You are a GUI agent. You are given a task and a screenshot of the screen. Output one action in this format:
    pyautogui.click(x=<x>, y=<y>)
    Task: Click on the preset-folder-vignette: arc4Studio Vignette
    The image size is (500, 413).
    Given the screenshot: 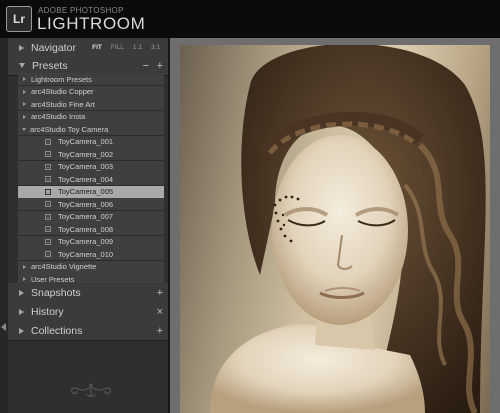 What is the action you would take?
    pyautogui.click(x=91, y=267)
    